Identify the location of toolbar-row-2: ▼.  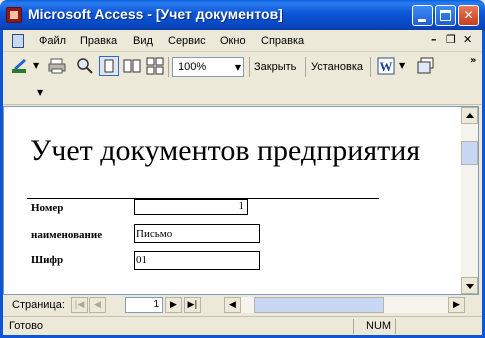
(242, 93).